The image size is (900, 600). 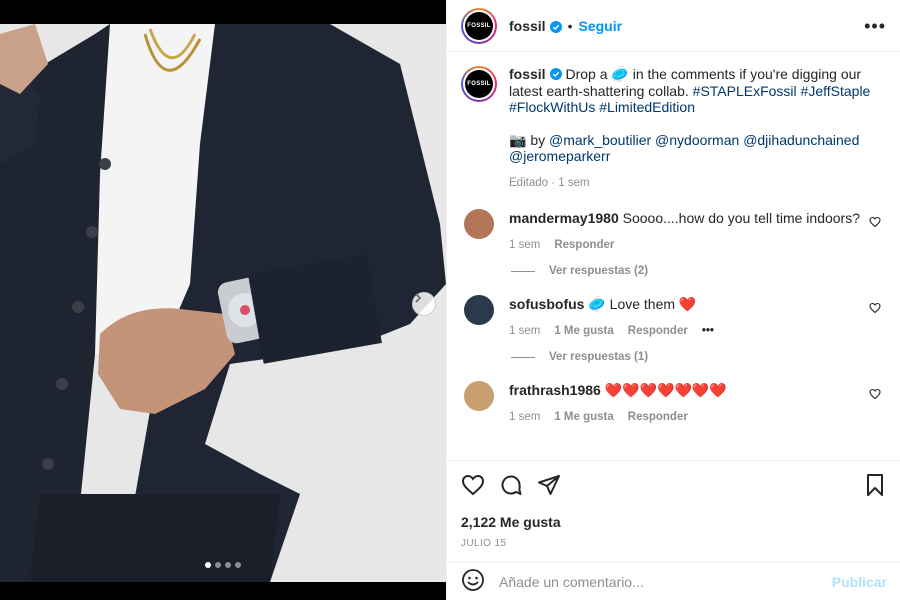 What do you see at coordinates (555, 390) in the screenshot?
I see `comment-username: frathrash1986` at bounding box center [555, 390].